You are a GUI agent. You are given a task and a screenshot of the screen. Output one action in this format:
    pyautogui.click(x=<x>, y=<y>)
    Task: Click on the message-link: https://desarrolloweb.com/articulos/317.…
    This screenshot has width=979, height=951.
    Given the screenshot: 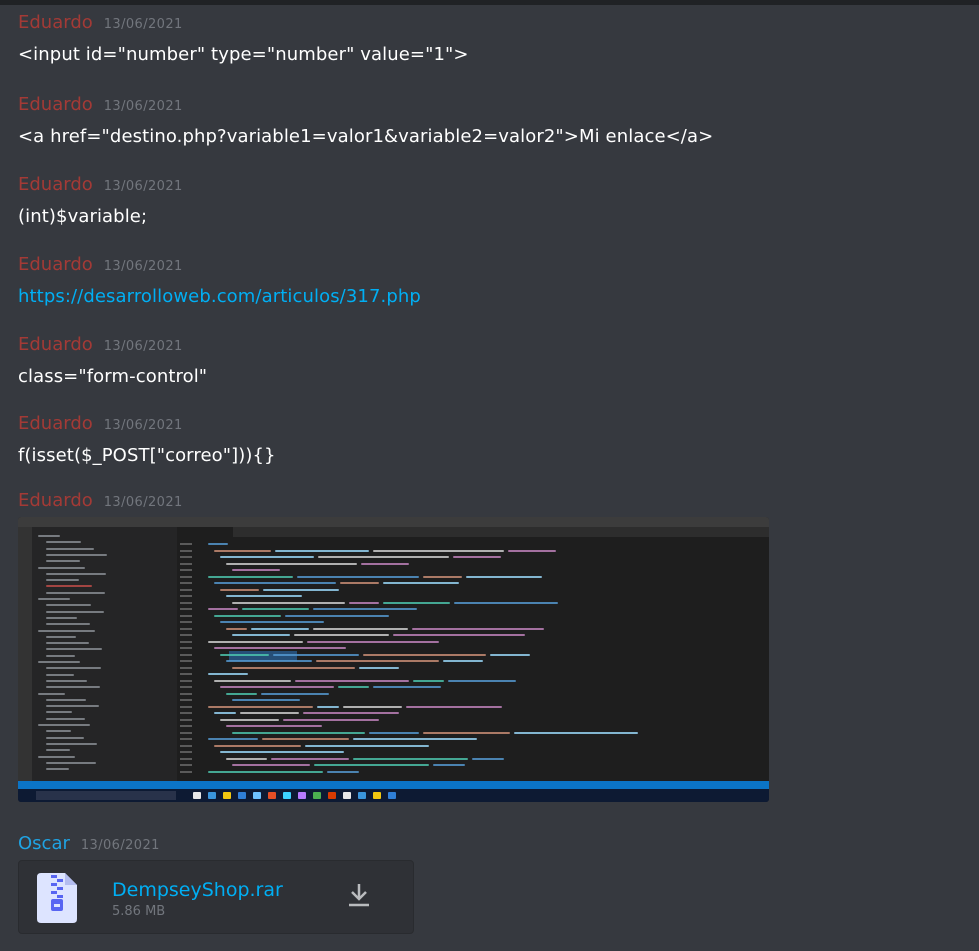 What is the action you would take?
    pyautogui.click(x=219, y=296)
    